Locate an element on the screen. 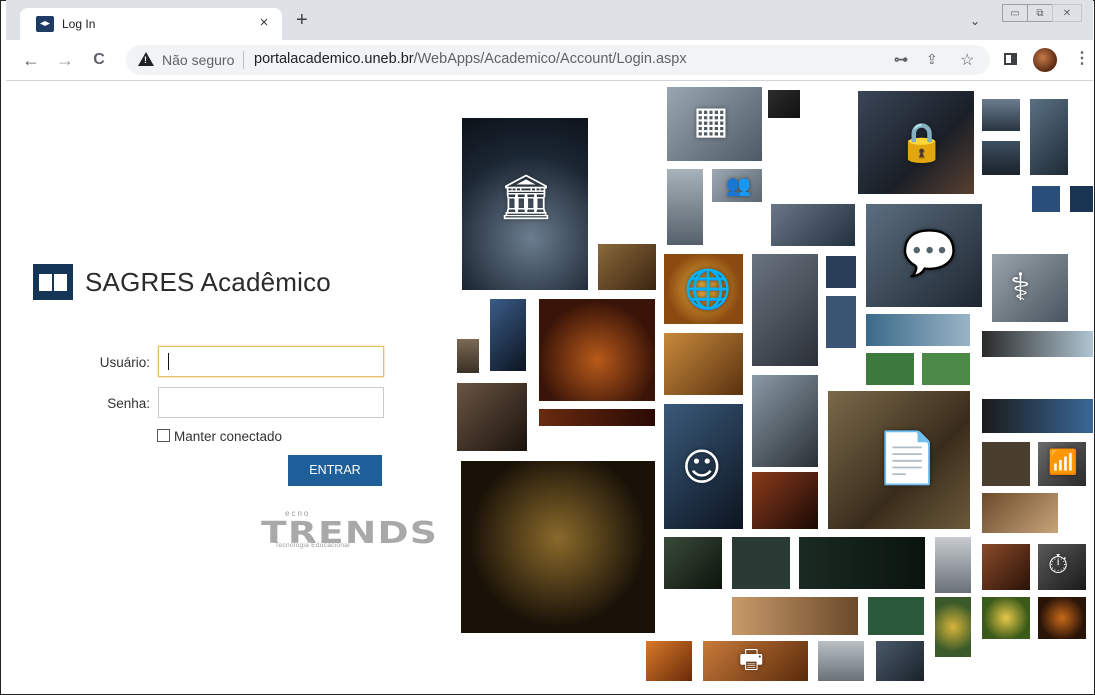  stopwatch-icon: ⏱ is located at coordinates (1058, 565).